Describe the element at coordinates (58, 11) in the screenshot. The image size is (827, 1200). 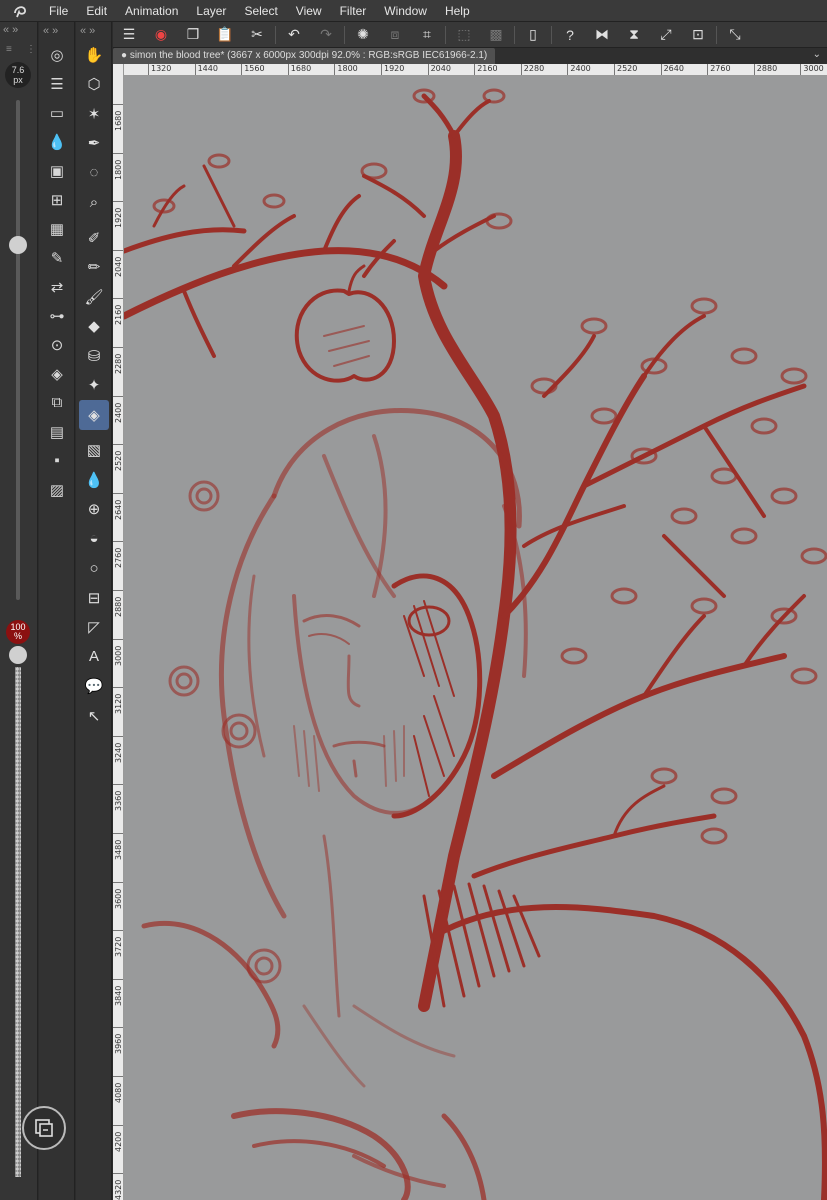
I see `menu-file: File` at that location.